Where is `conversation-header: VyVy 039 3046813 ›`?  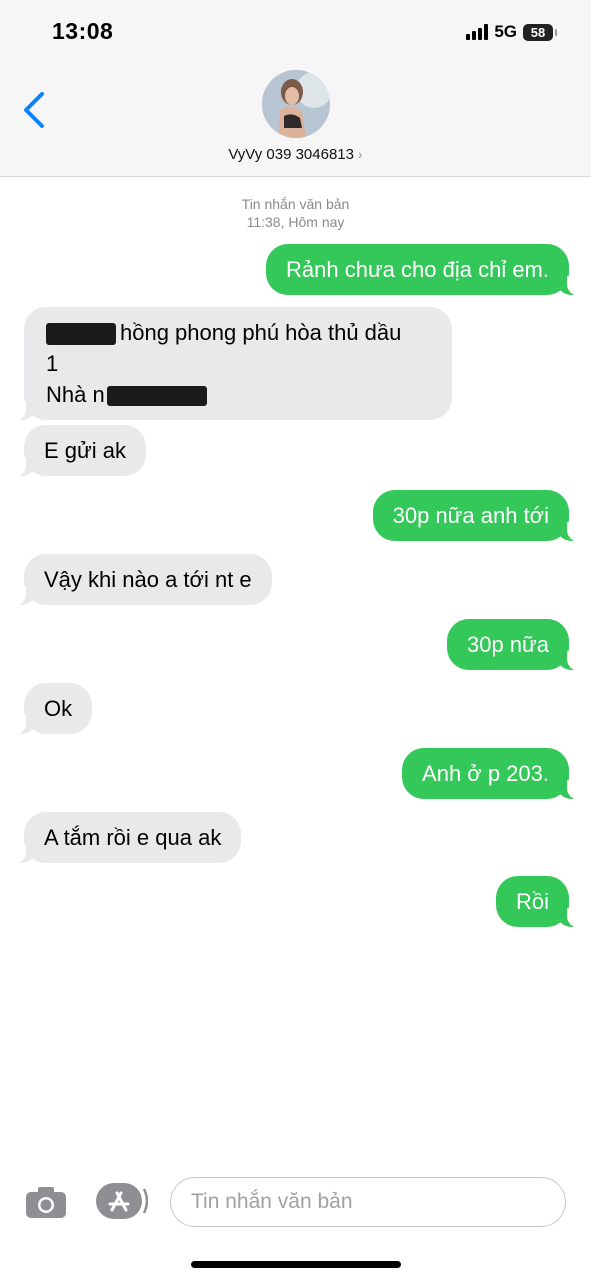
conversation-header: VyVy 039 3046813 › is located at coordinates (295, 119).